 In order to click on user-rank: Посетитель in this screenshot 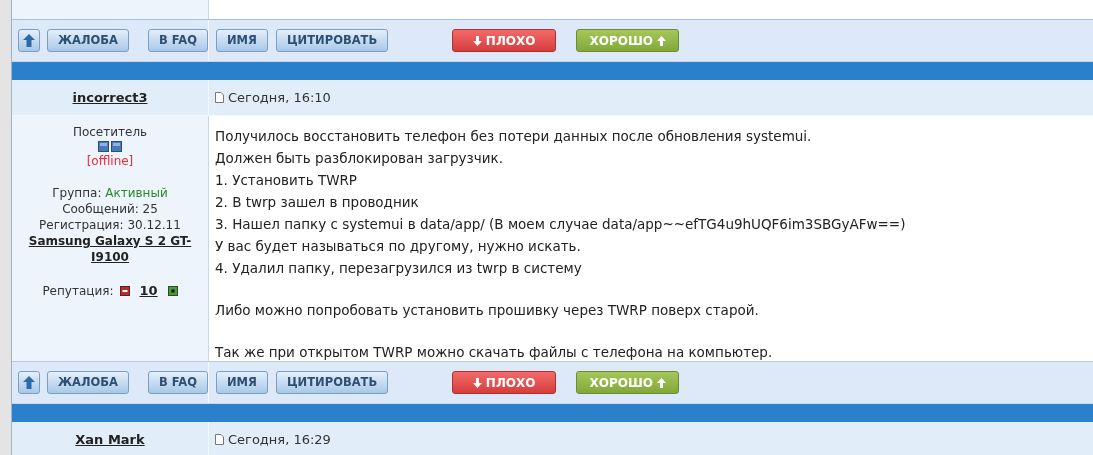, I will do `click(110, 132)`.